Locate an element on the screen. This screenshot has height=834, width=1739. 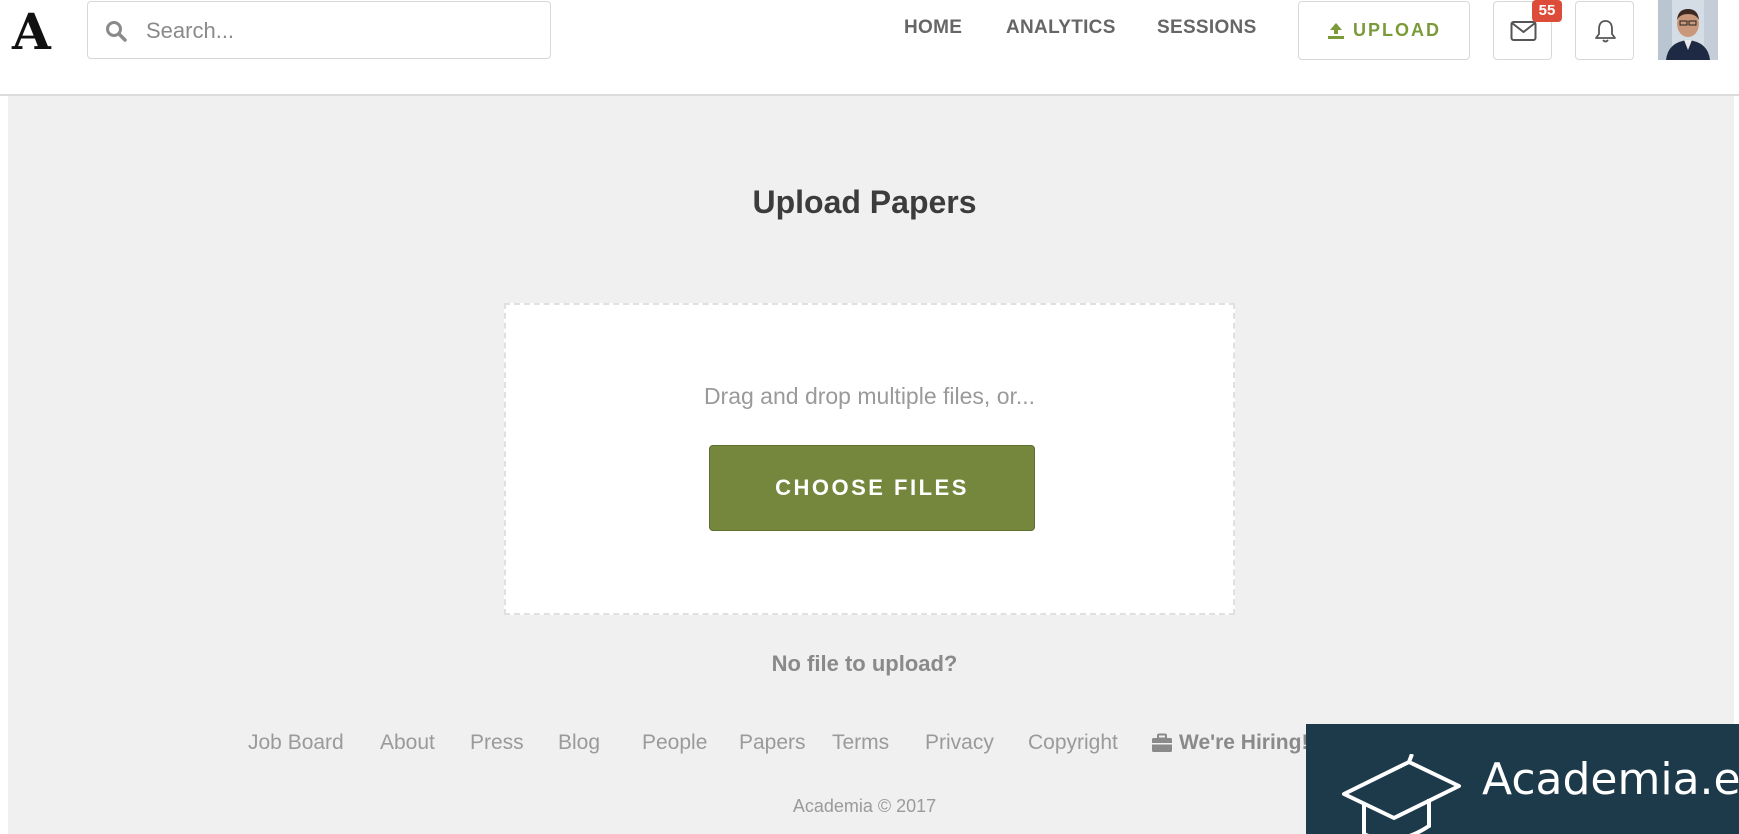
search-icon is located at coordinates (116, 31).